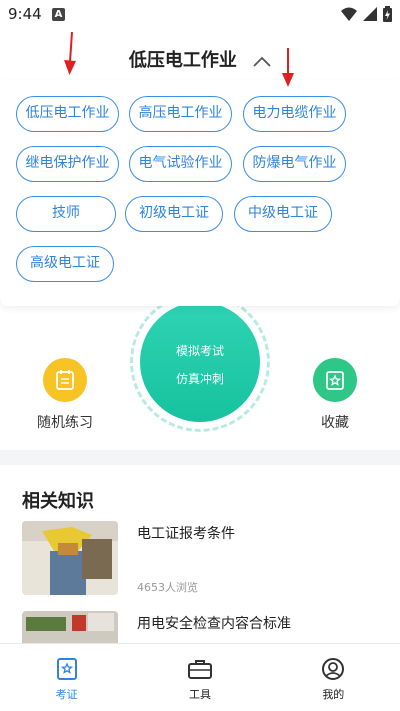  I want to click on tab-label: 考证, so click(66, 694).